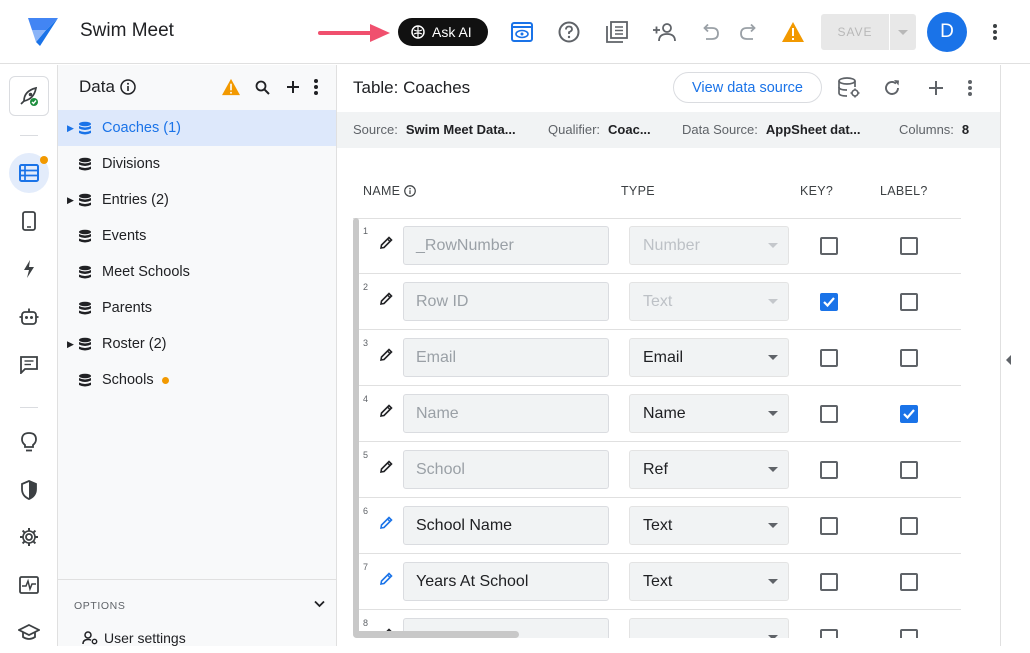 The image size is (1030, 653). I want to click on actions-bolt-icon, so click(29, 269).